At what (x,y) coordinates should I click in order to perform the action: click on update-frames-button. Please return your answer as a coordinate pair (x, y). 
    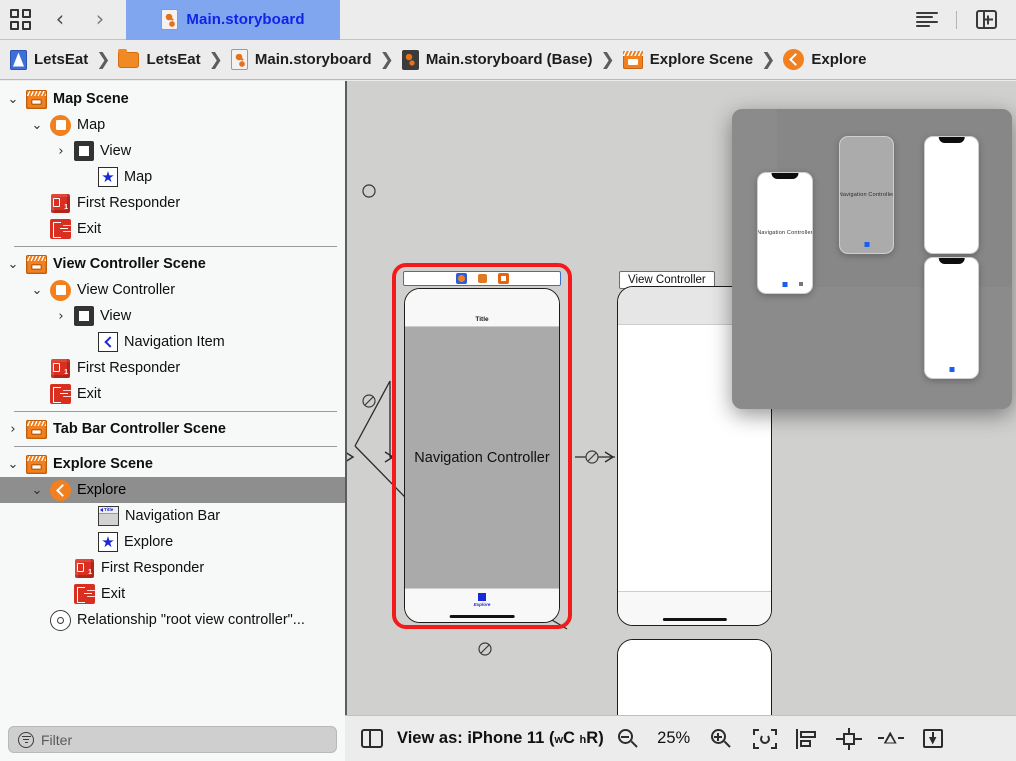
    Looking at the image, I should click on (933, 738).